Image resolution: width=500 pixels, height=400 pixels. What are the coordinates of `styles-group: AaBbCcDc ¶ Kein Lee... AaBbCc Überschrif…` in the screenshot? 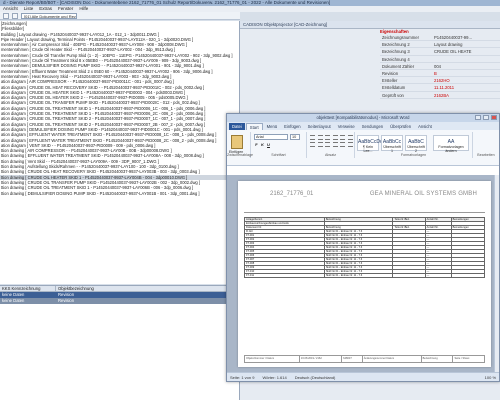 It's located at (414, 145).